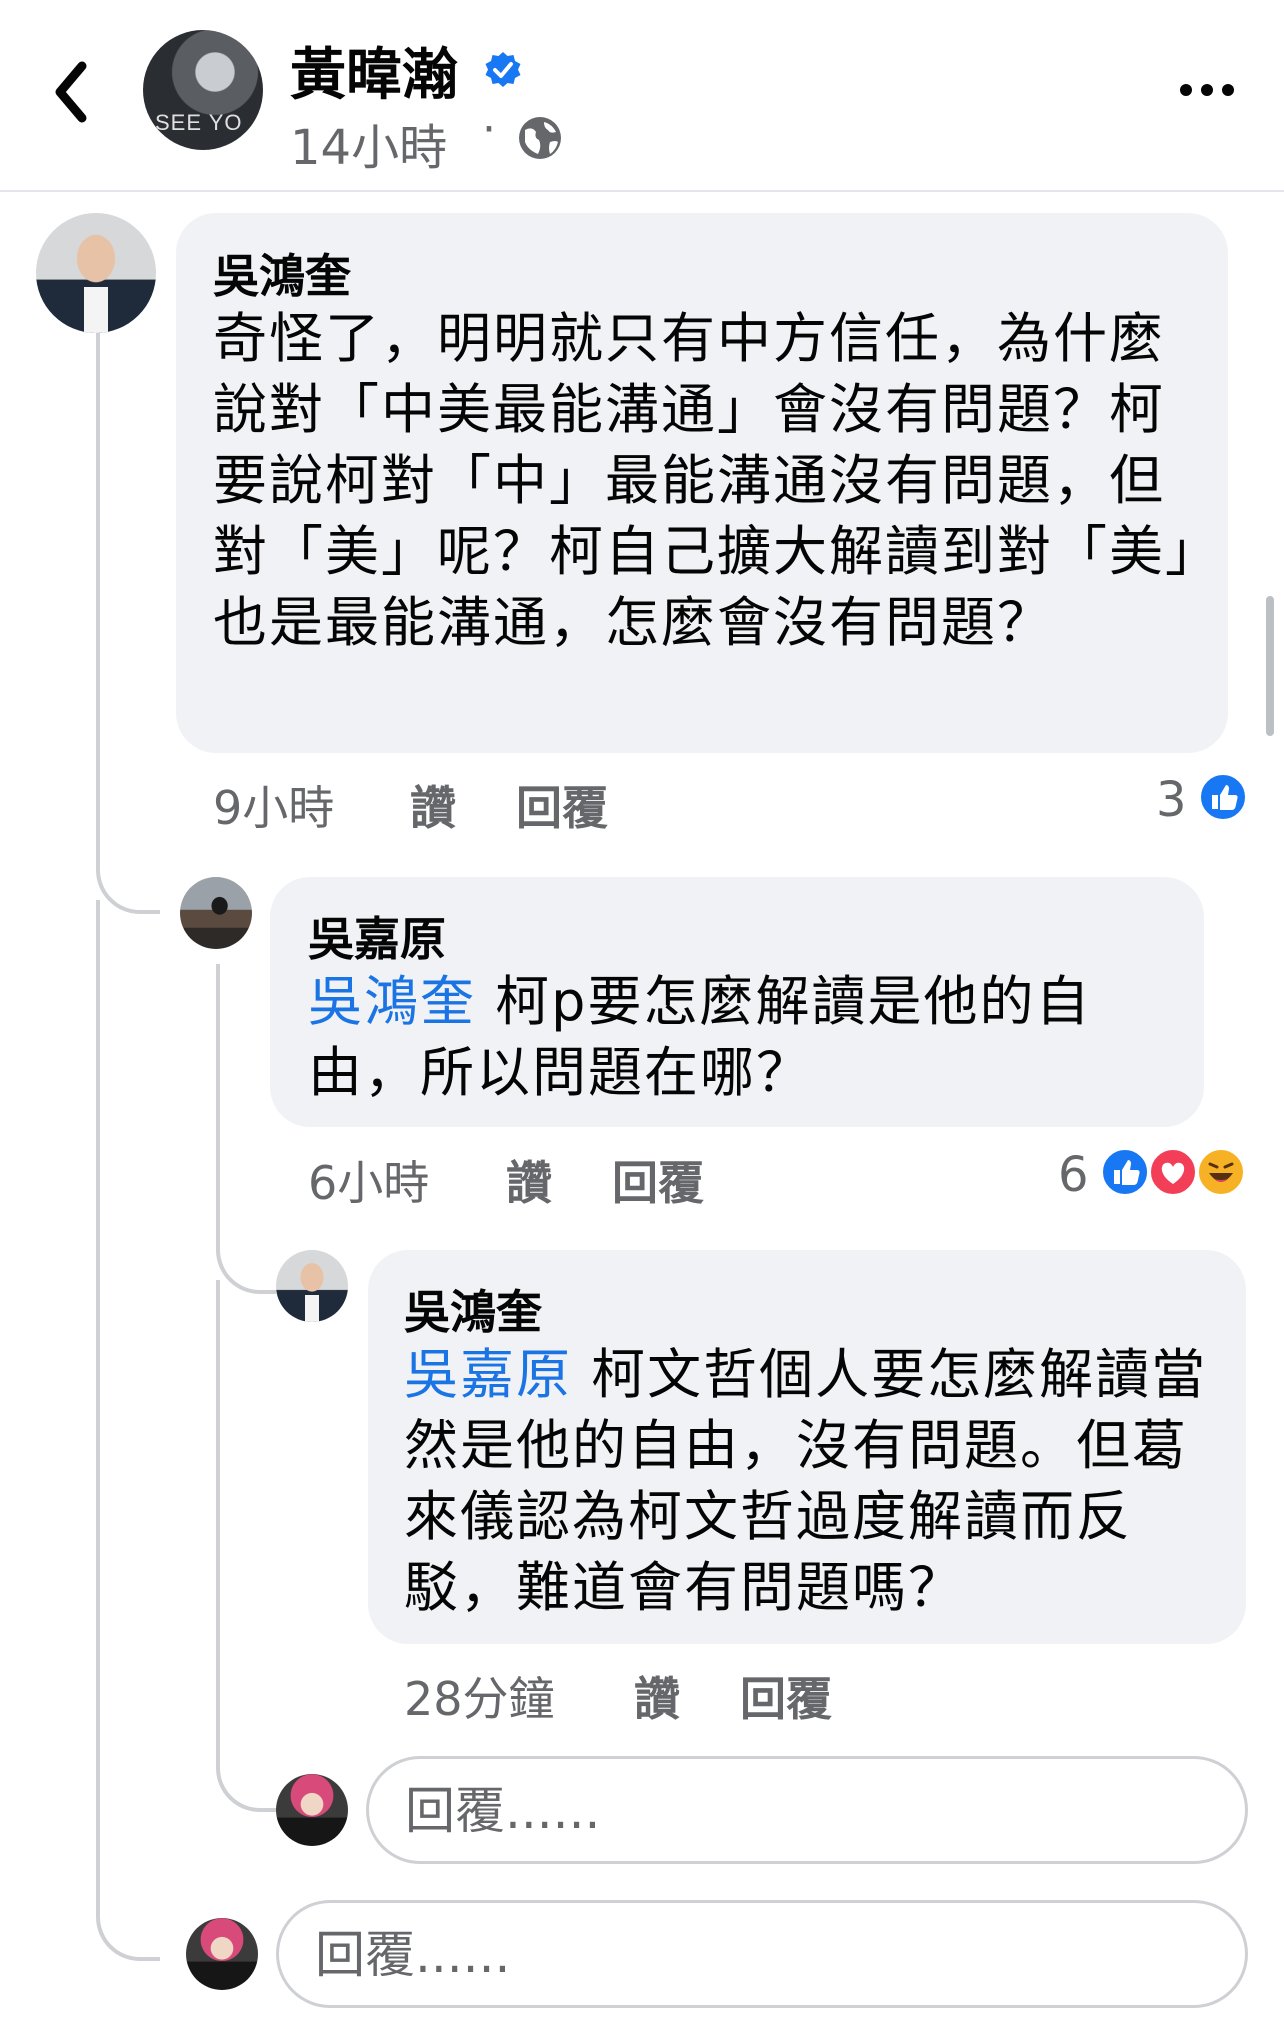 The image size is (1284, 2038). What do you see at coordinates (1171, 800) in the screenshot?
I see `reaction-count: 3` at bounding box center [1171, 800].